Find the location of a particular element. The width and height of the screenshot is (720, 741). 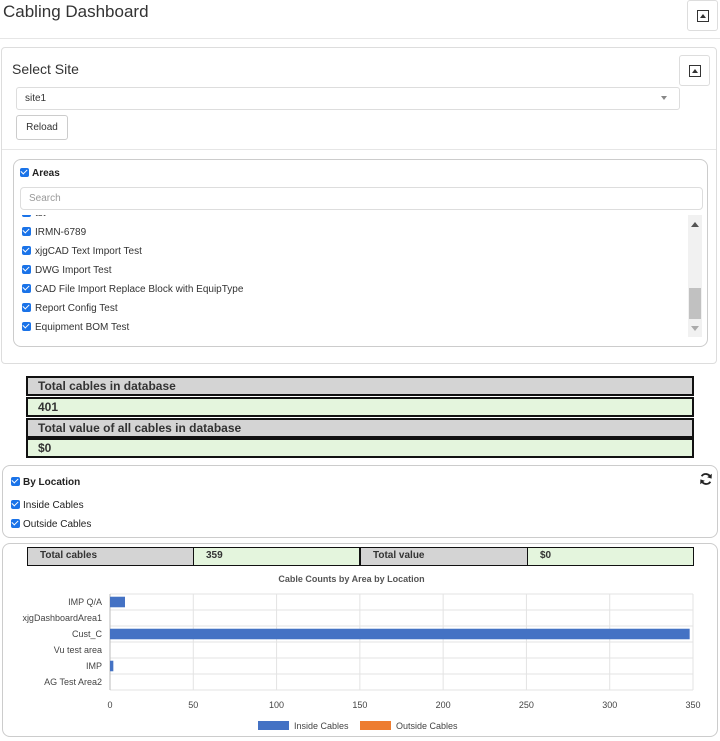

page-title: Cabling Dashboard is located at coordinates (76, 11).